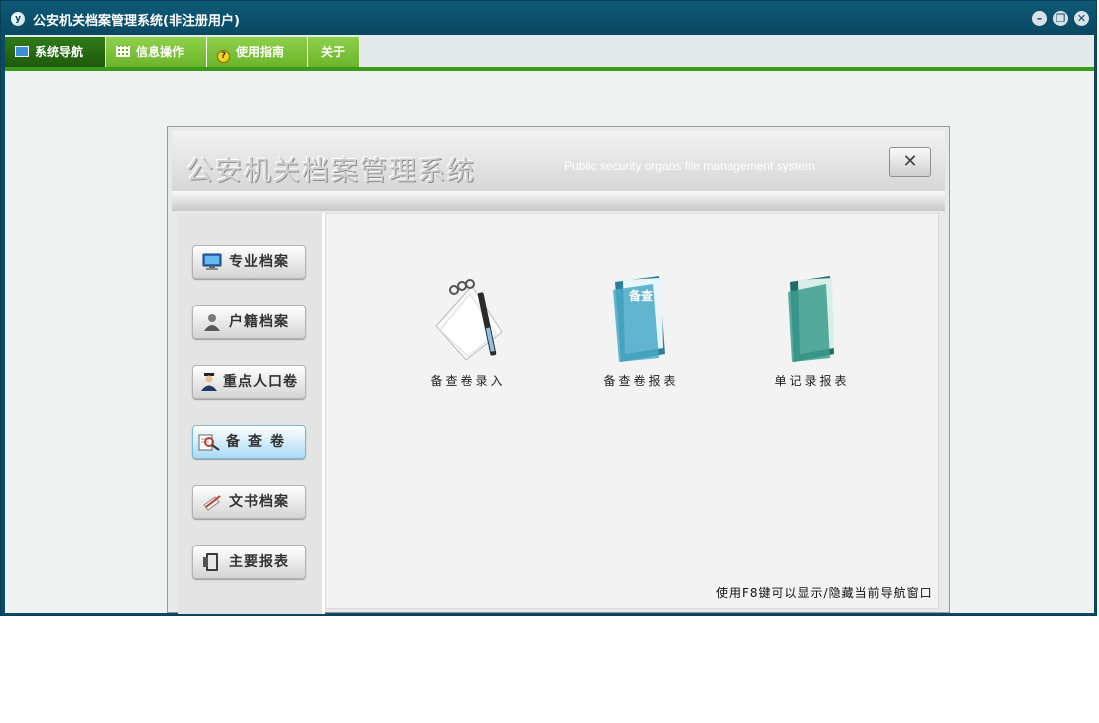 The width and height of the screenshot is (1099, 723). I want to click on menu-item-user-guide: ? 使用指南, so click(257, 52).